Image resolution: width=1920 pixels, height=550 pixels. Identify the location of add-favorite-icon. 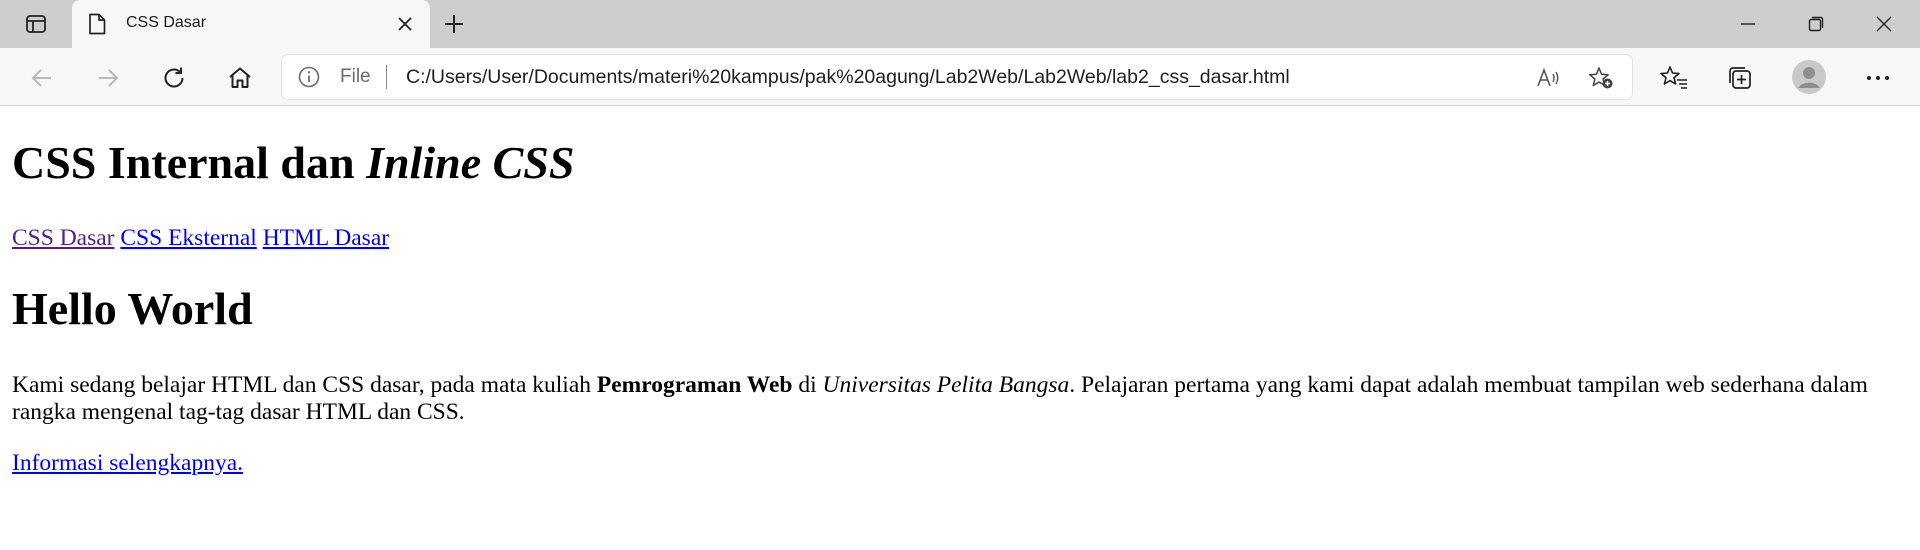
(1601, 78).